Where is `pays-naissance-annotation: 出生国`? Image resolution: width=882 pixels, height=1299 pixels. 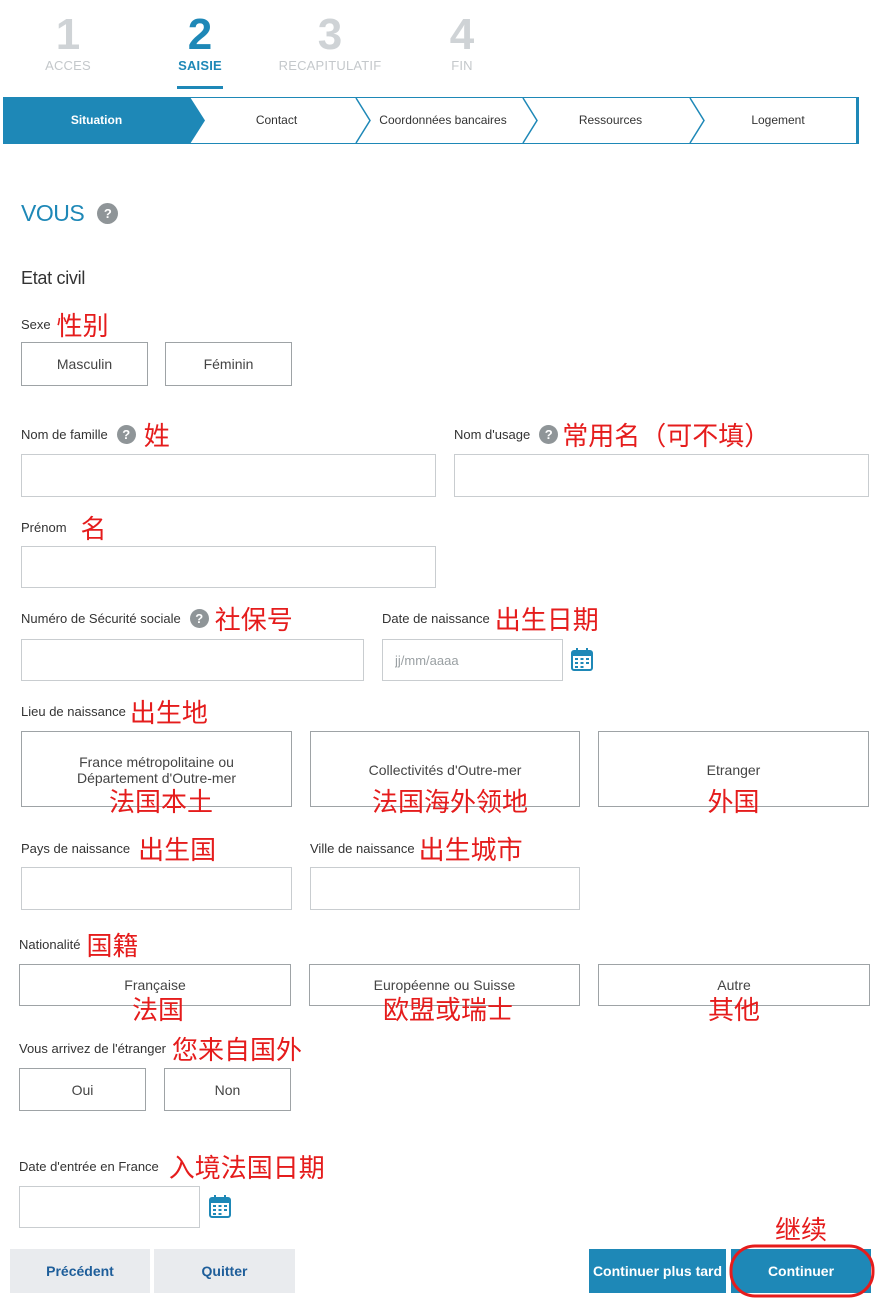
pays-naissance-annotation: 出生国 is located at coordinates (177, 851).